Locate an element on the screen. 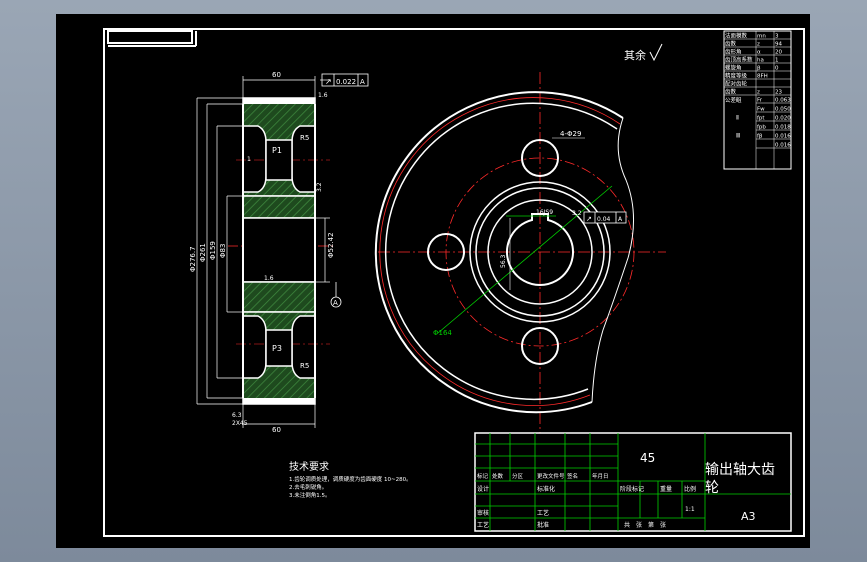  svg-text: Φ261 is located at coordinates (203, 252).